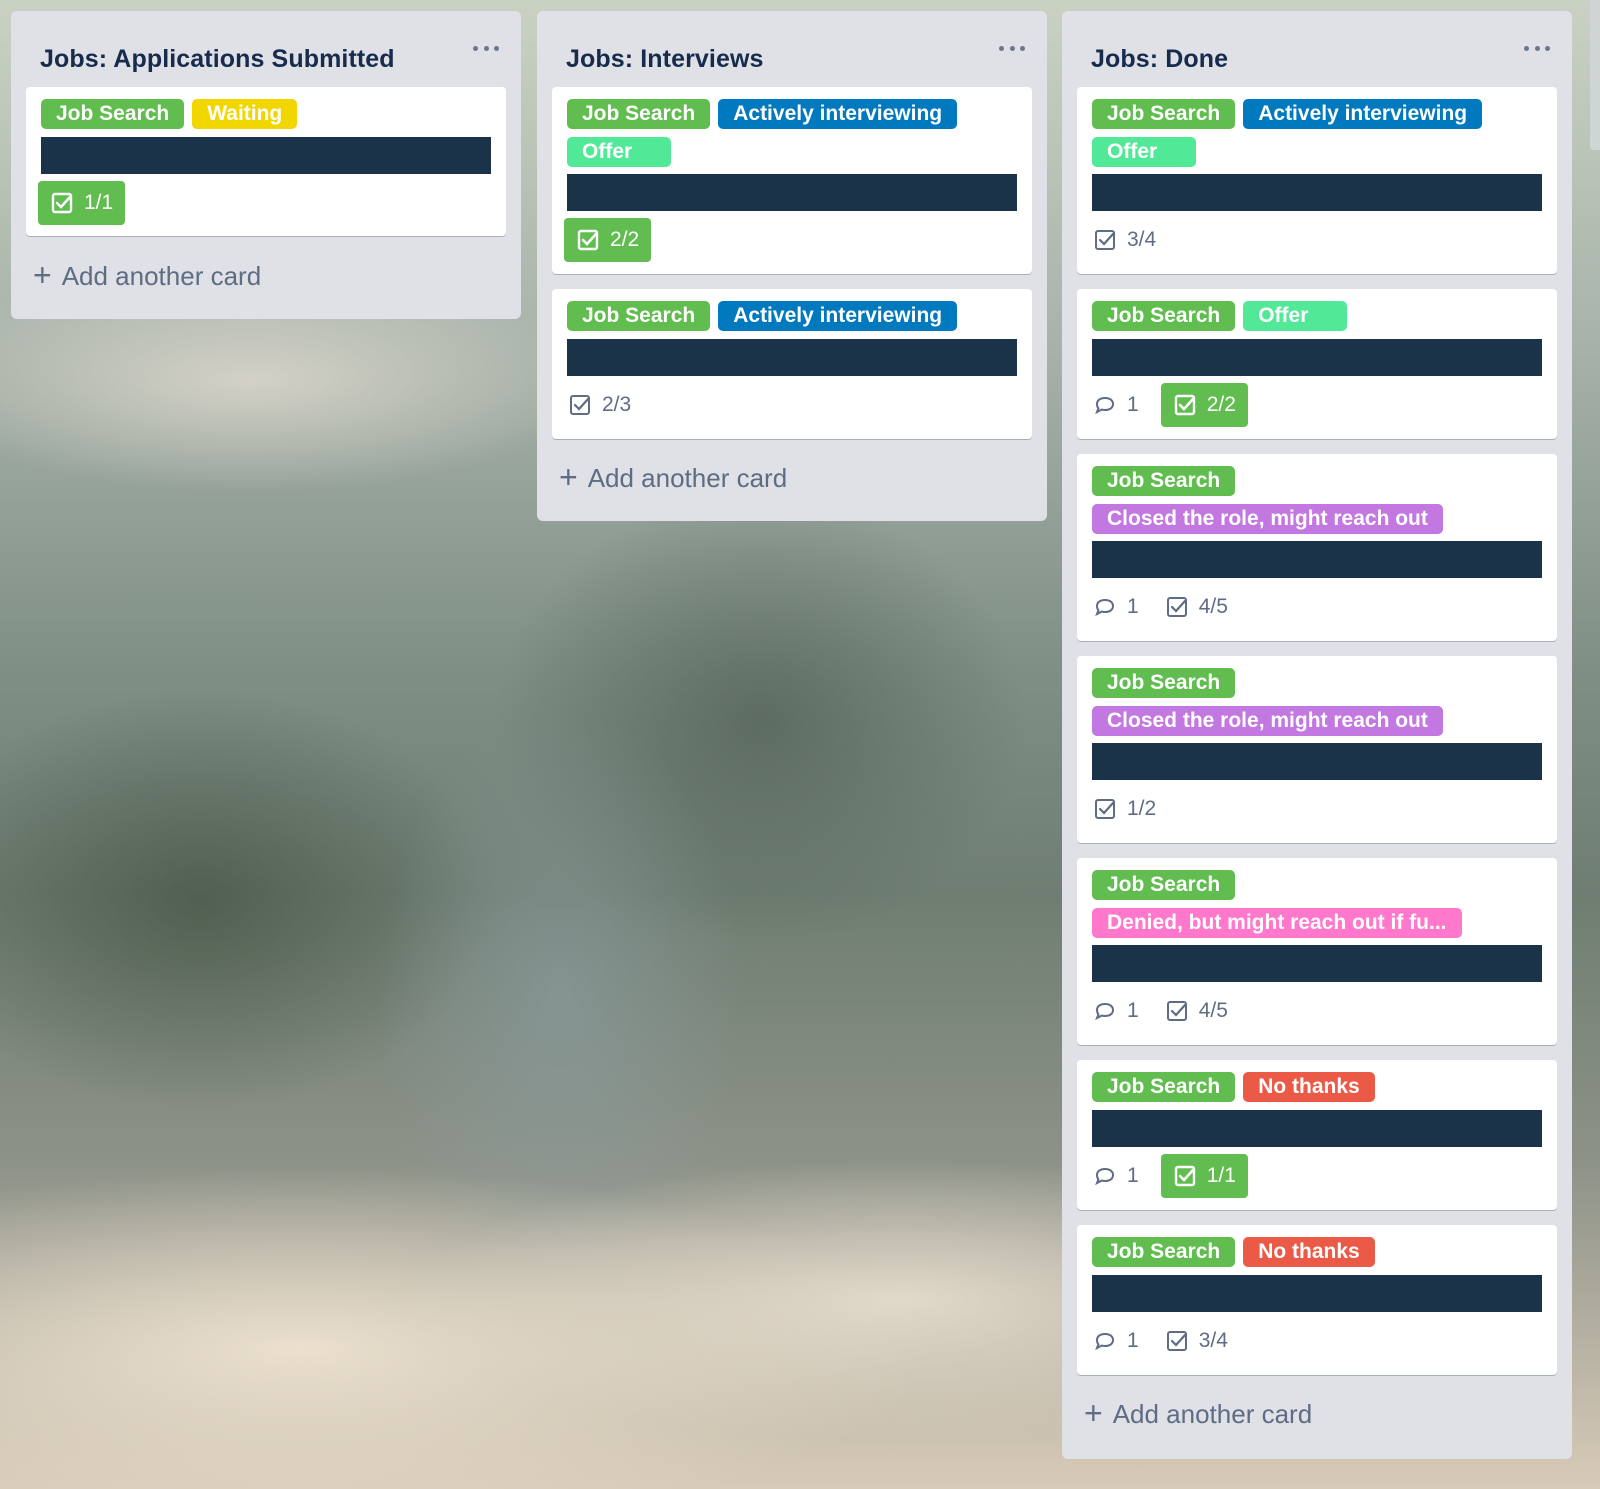 This screenshot has width=1600, height=1489. I want to click on card-badges: 3/4, so click(1124, 240).